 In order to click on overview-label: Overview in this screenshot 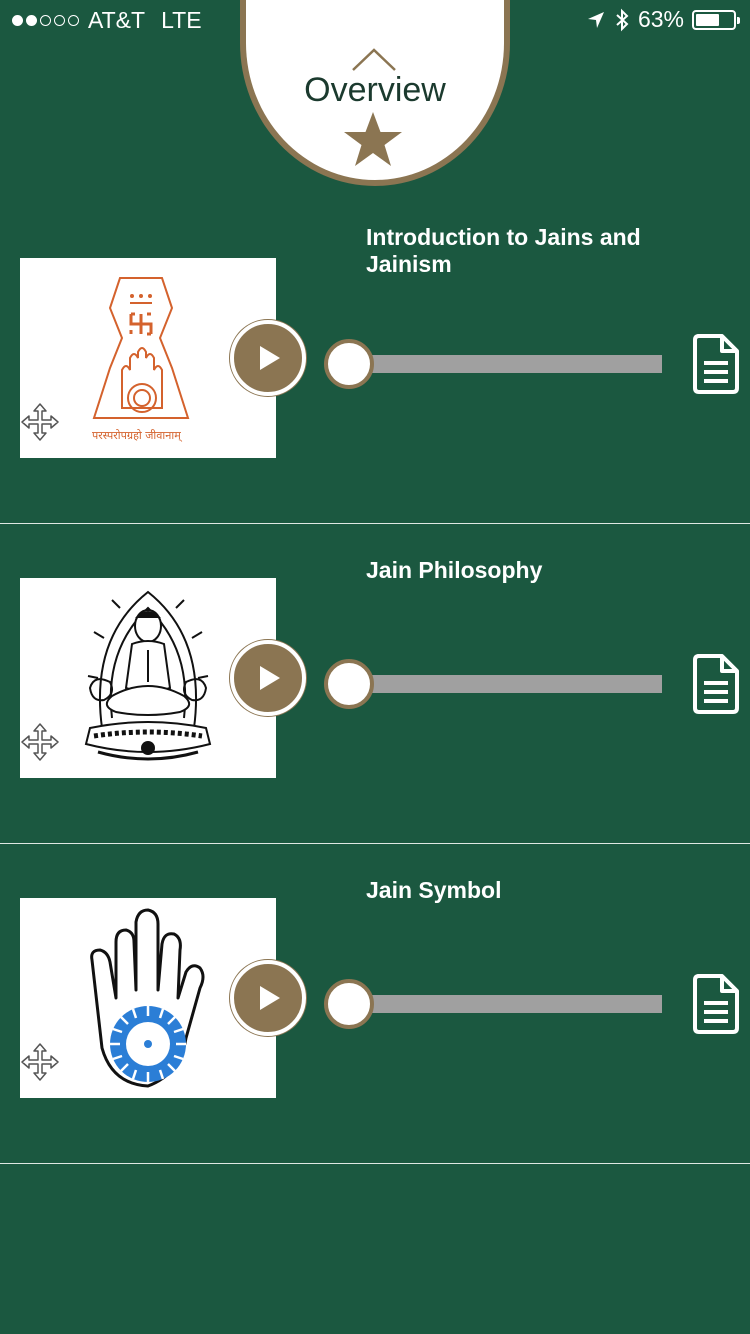, I will do `click(375, 90)`.